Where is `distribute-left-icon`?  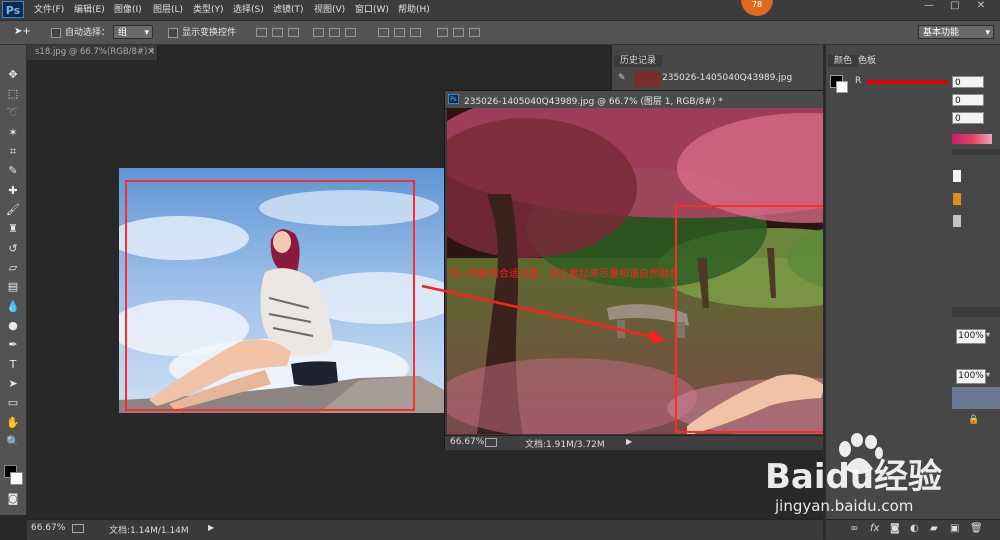
distribute-left-icon is located at coordinates (442, 32).